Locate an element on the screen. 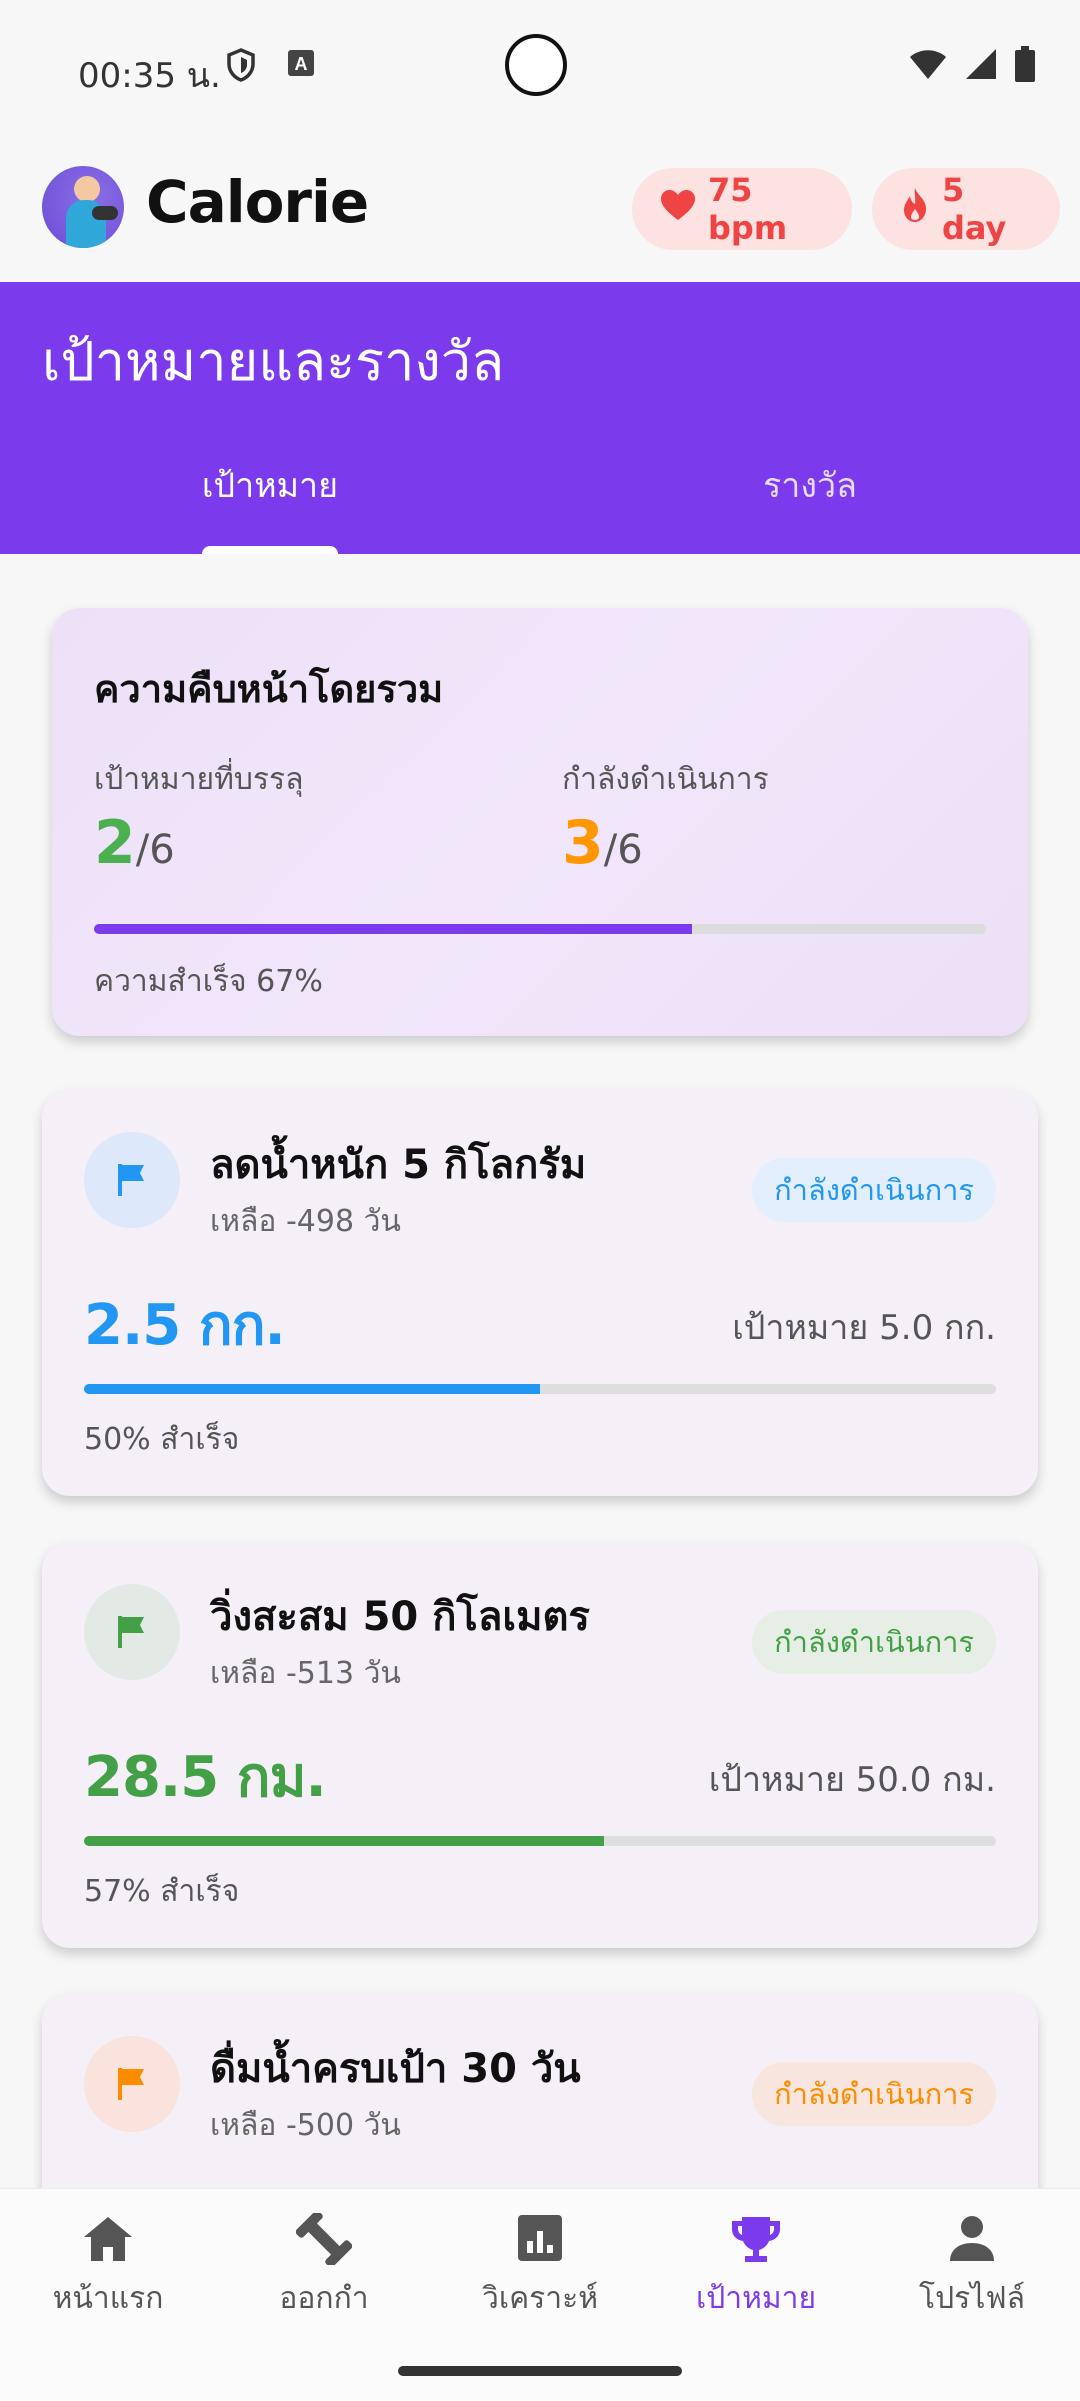  in-progress-count: 3/6 is located at coordinates (602, 843).